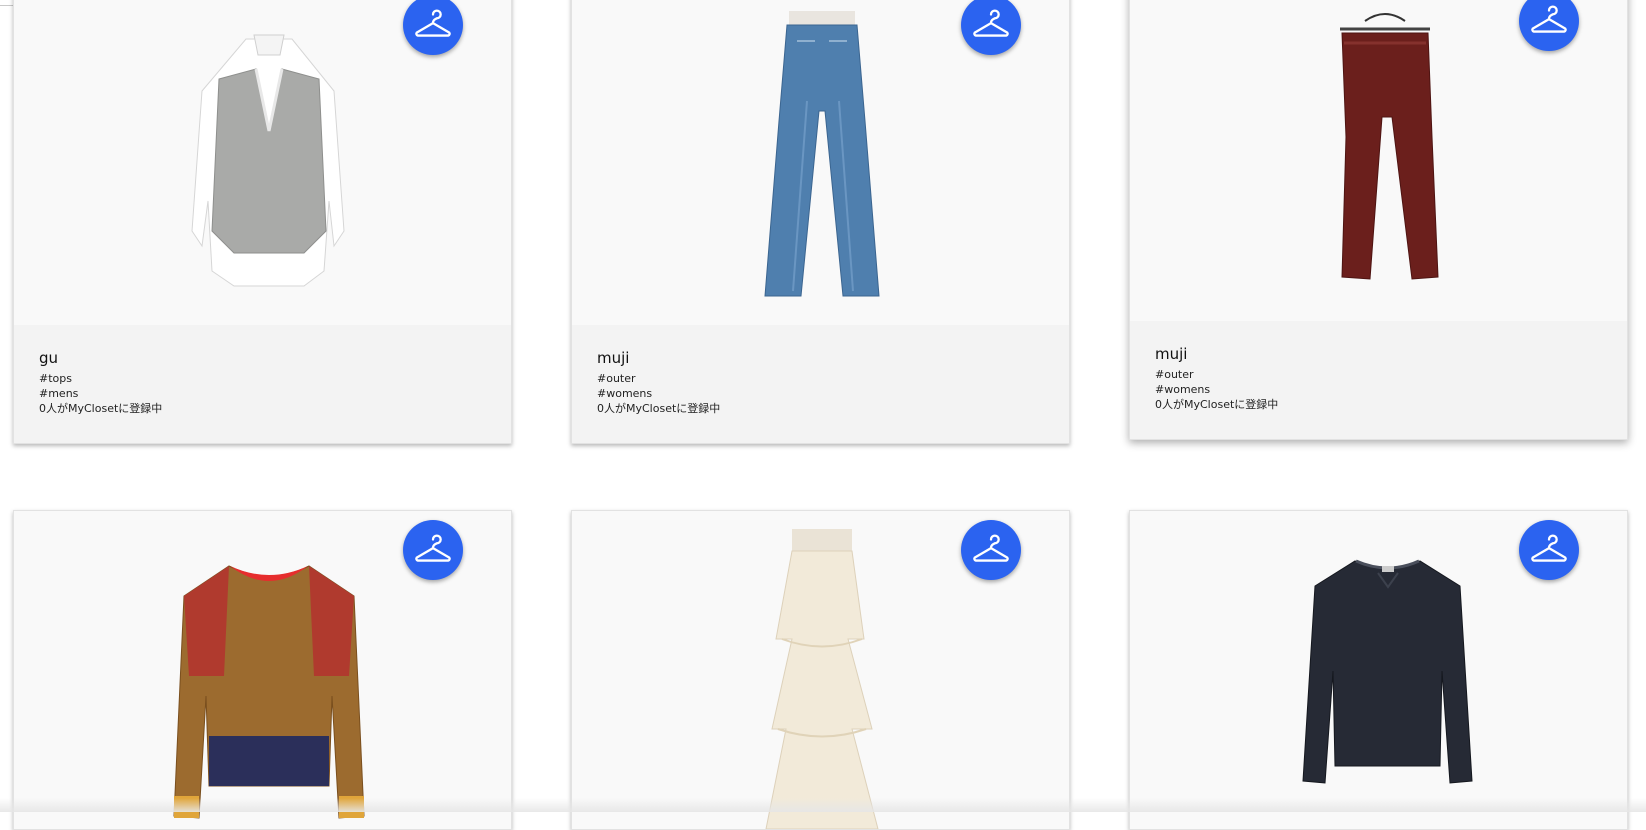  What do you see at coordinates (268, 160) in the screenshot?
I see `vest-over-shirt-image` at bounding box center [268, 160].